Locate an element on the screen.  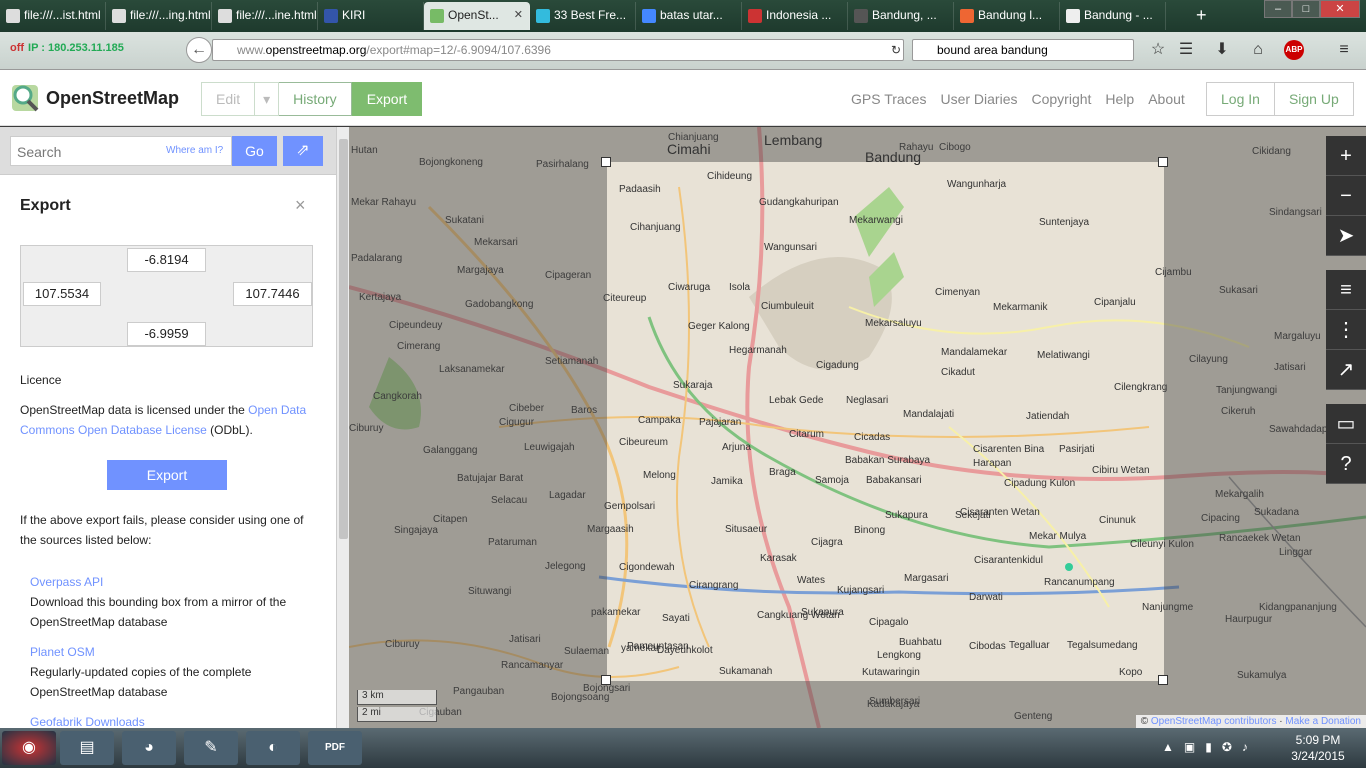
file-icon is located at coordinates (13, 16).